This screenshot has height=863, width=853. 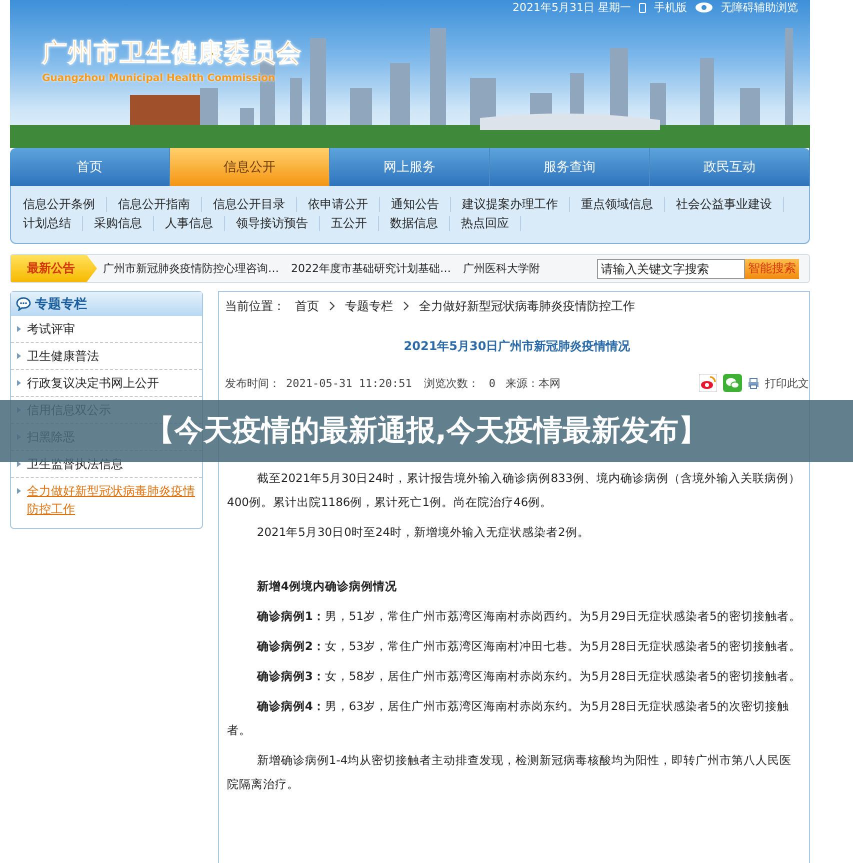 What do you see at coordinates (124, 223) in the screenshot?
I see `sub-nav-link: 采购信息` at bounding box center [124, 223].